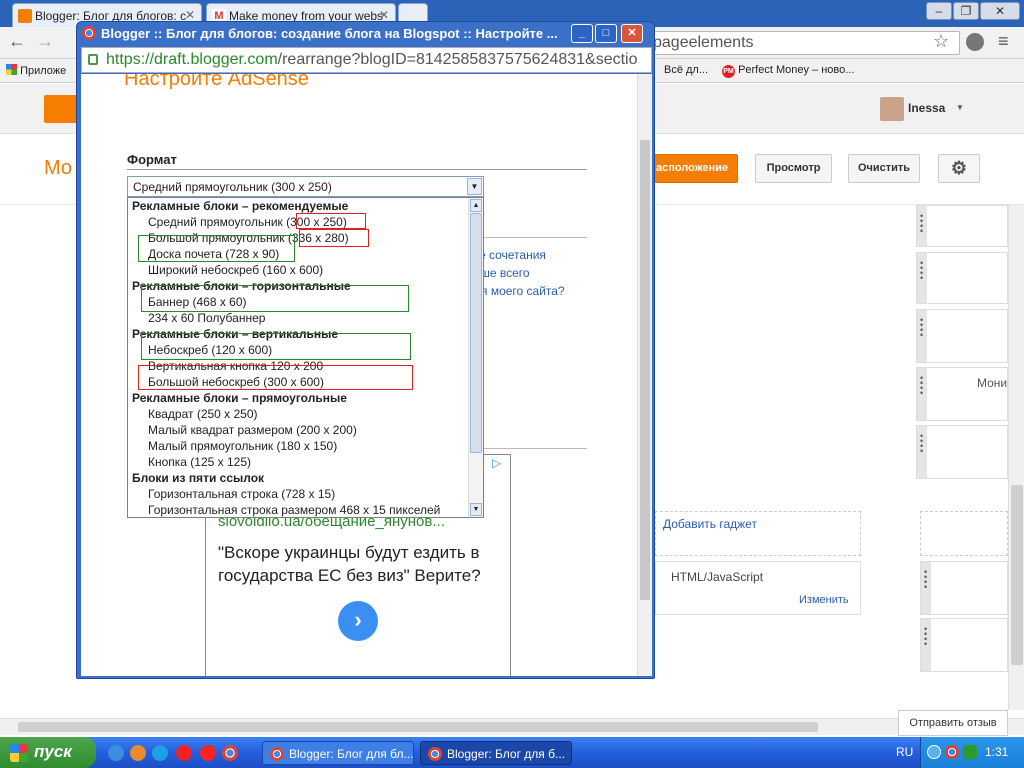 Image resolution: width=1024 pixels, height=768 pixels. I want to click on scroll-down-icon: ▼, so click(476, 509).